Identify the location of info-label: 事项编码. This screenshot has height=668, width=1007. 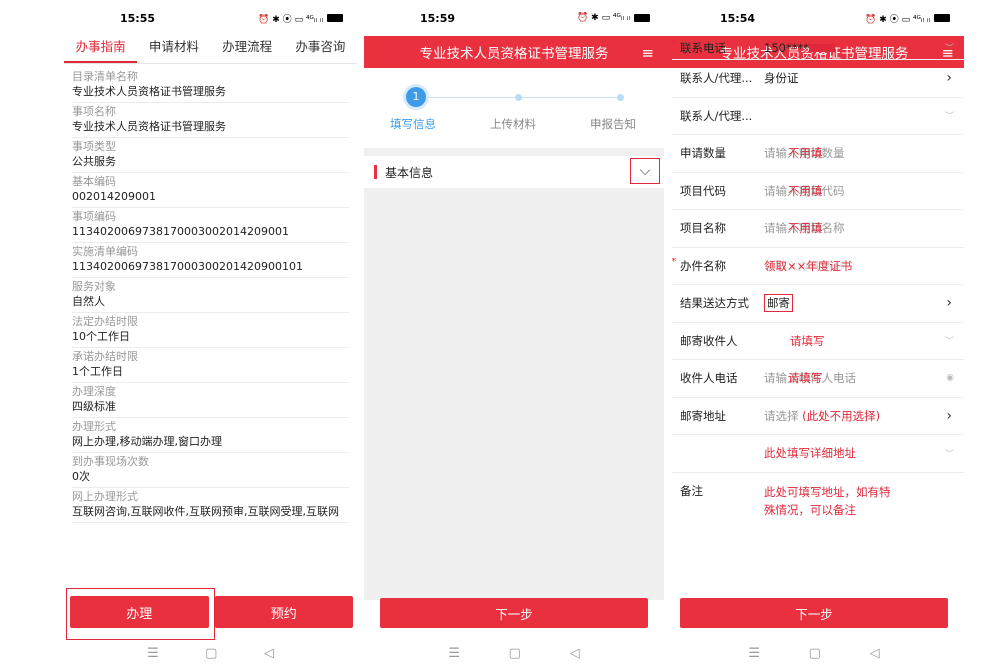
(94, 216).